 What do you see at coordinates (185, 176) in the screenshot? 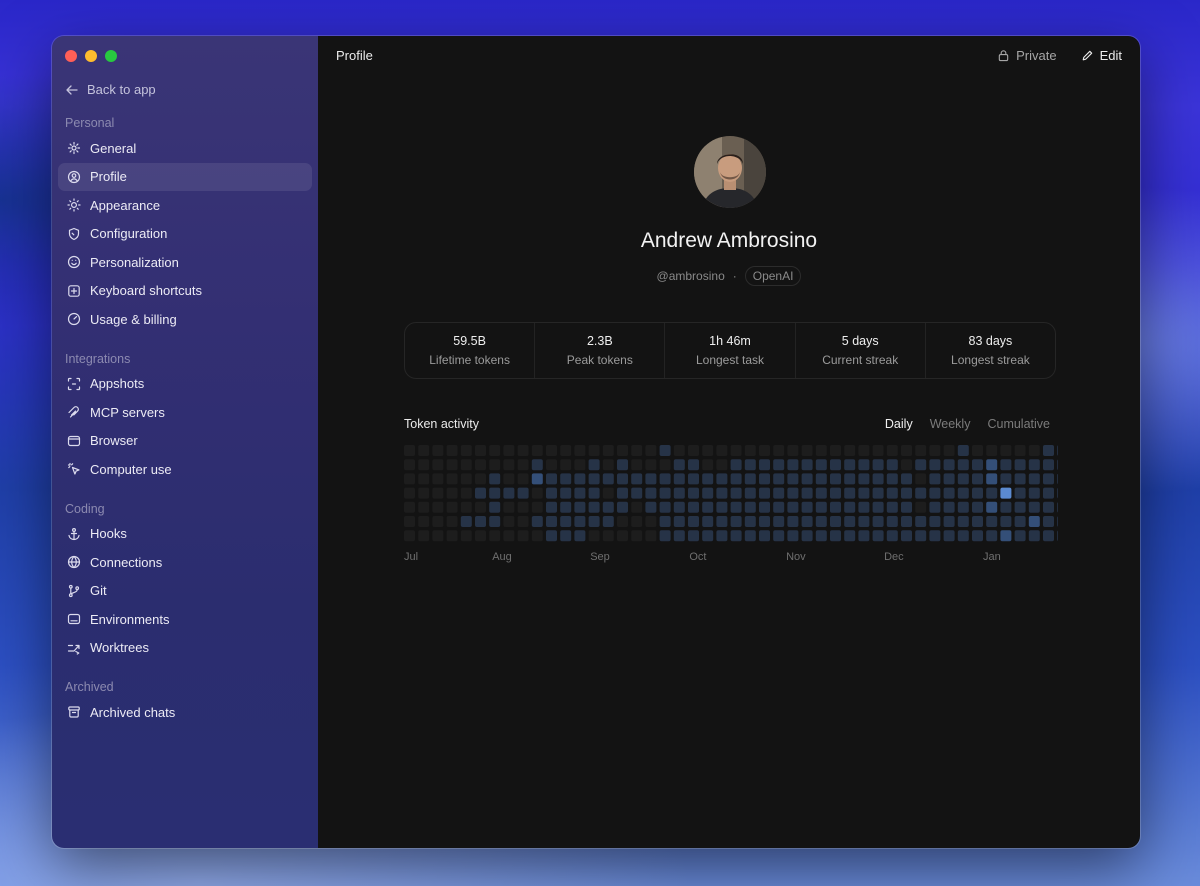
I see `sidebar-item-profile: Profile` at bounding box center [185, 176].